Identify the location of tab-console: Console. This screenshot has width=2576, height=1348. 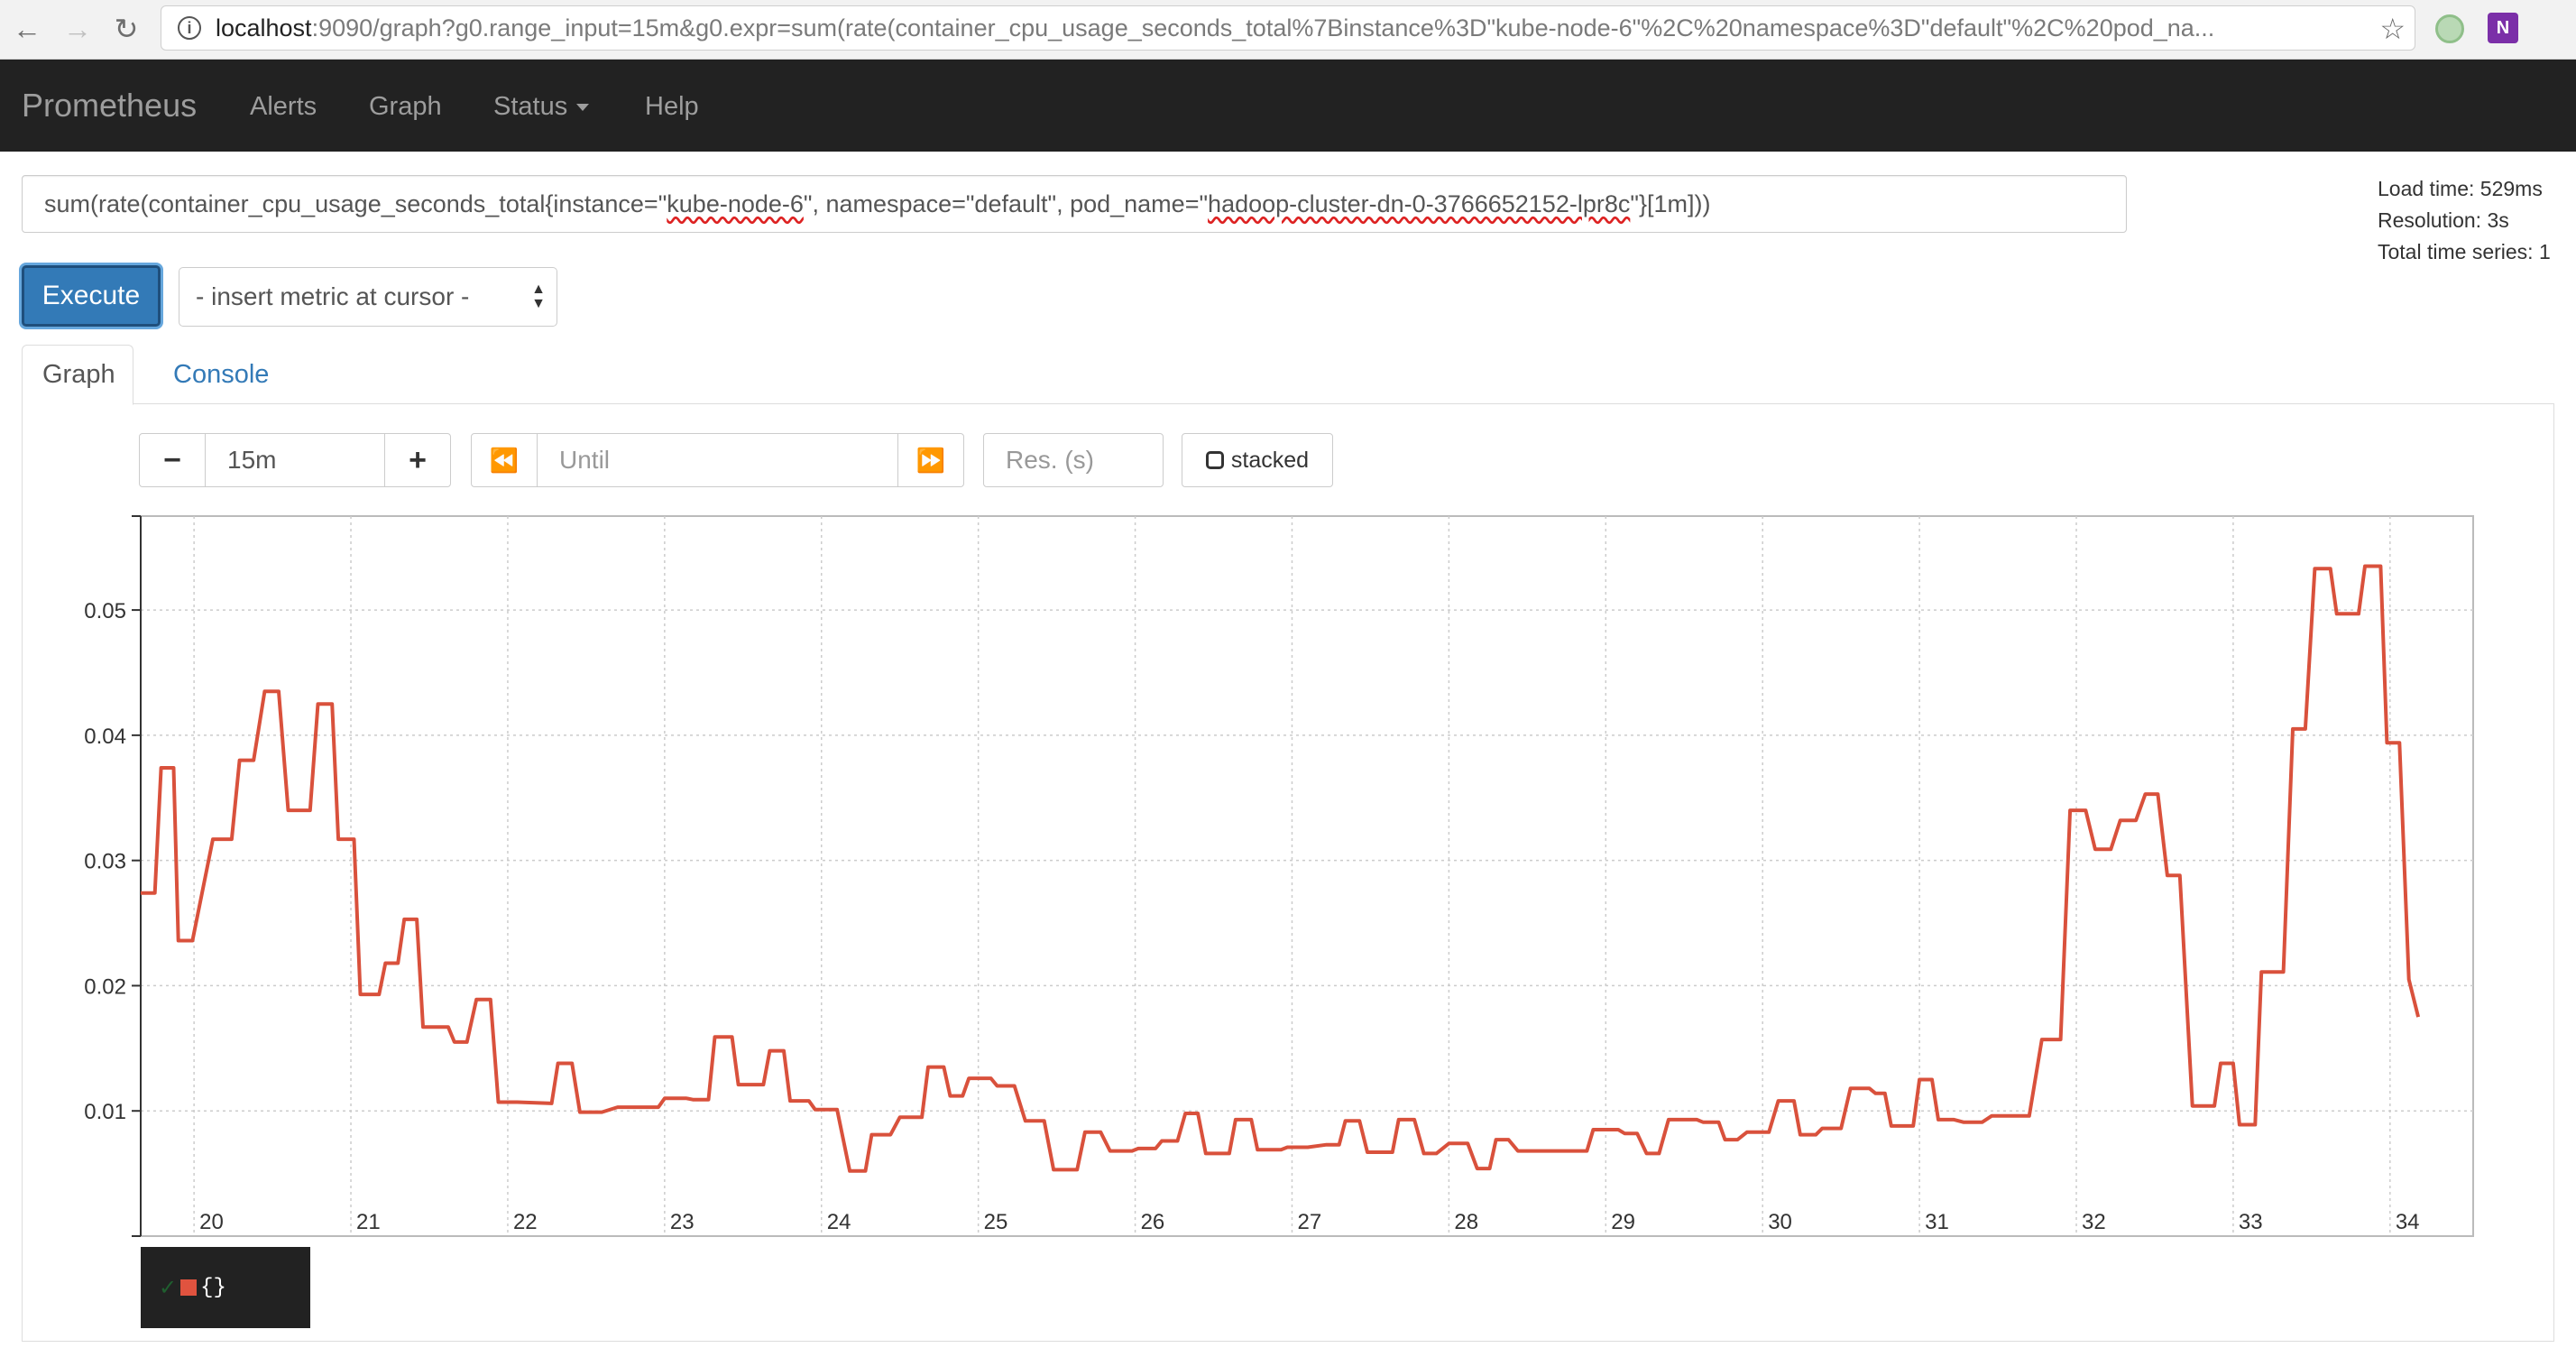
(221, 374).